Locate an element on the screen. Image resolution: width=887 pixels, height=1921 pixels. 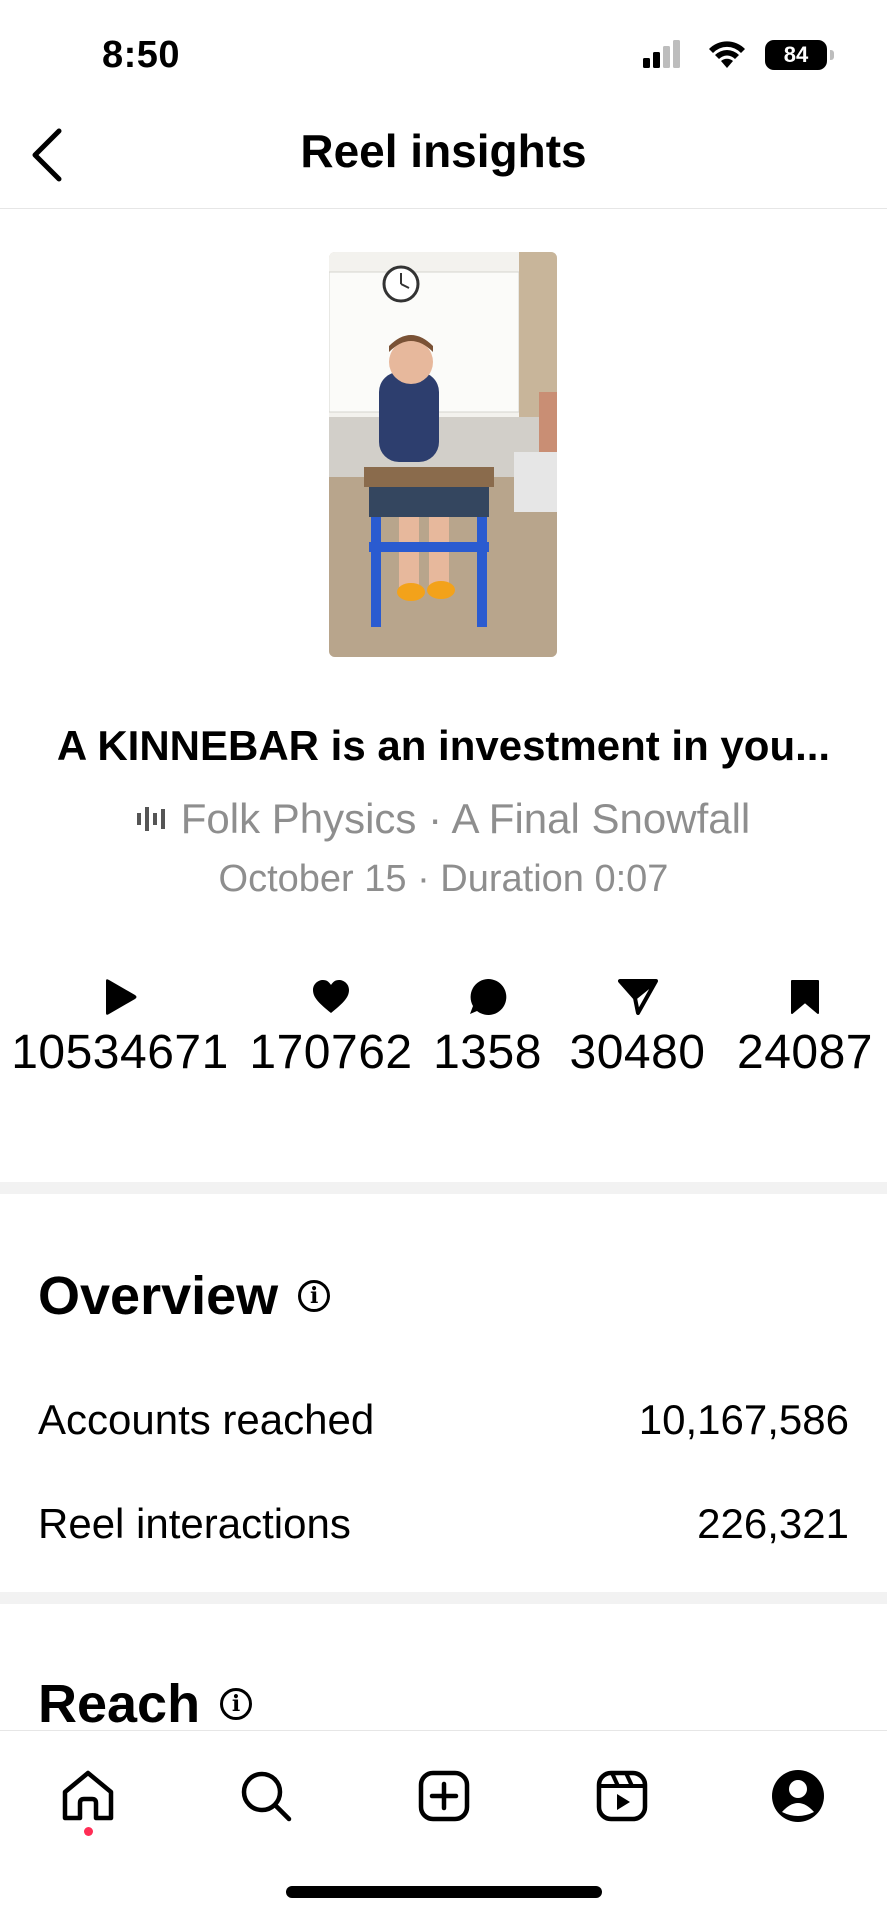
status-icons: 84 is located at coordinates (738, 55).